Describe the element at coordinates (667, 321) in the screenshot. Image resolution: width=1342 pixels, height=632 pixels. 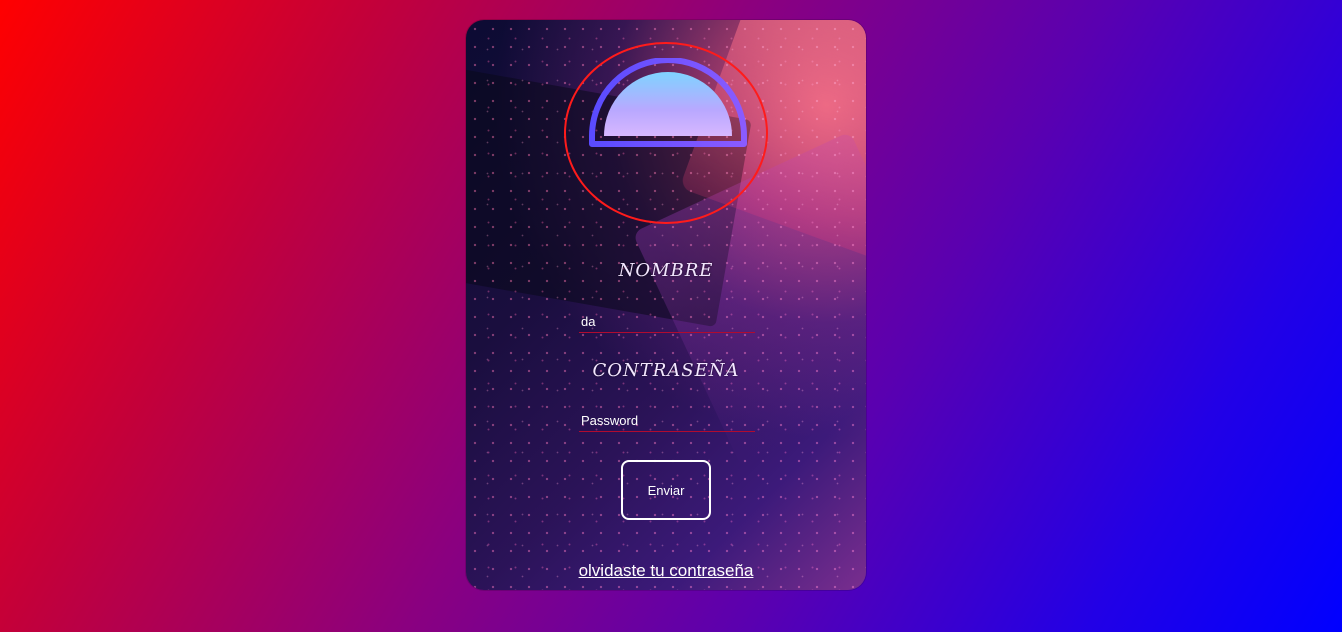
I see `username-input` at that location.